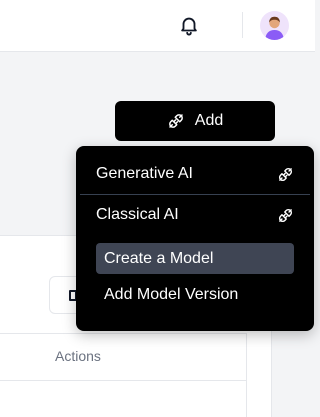 This screenshot has height=417, width=320. I want to click on column-header-actions: Actions, so click(78, 356).